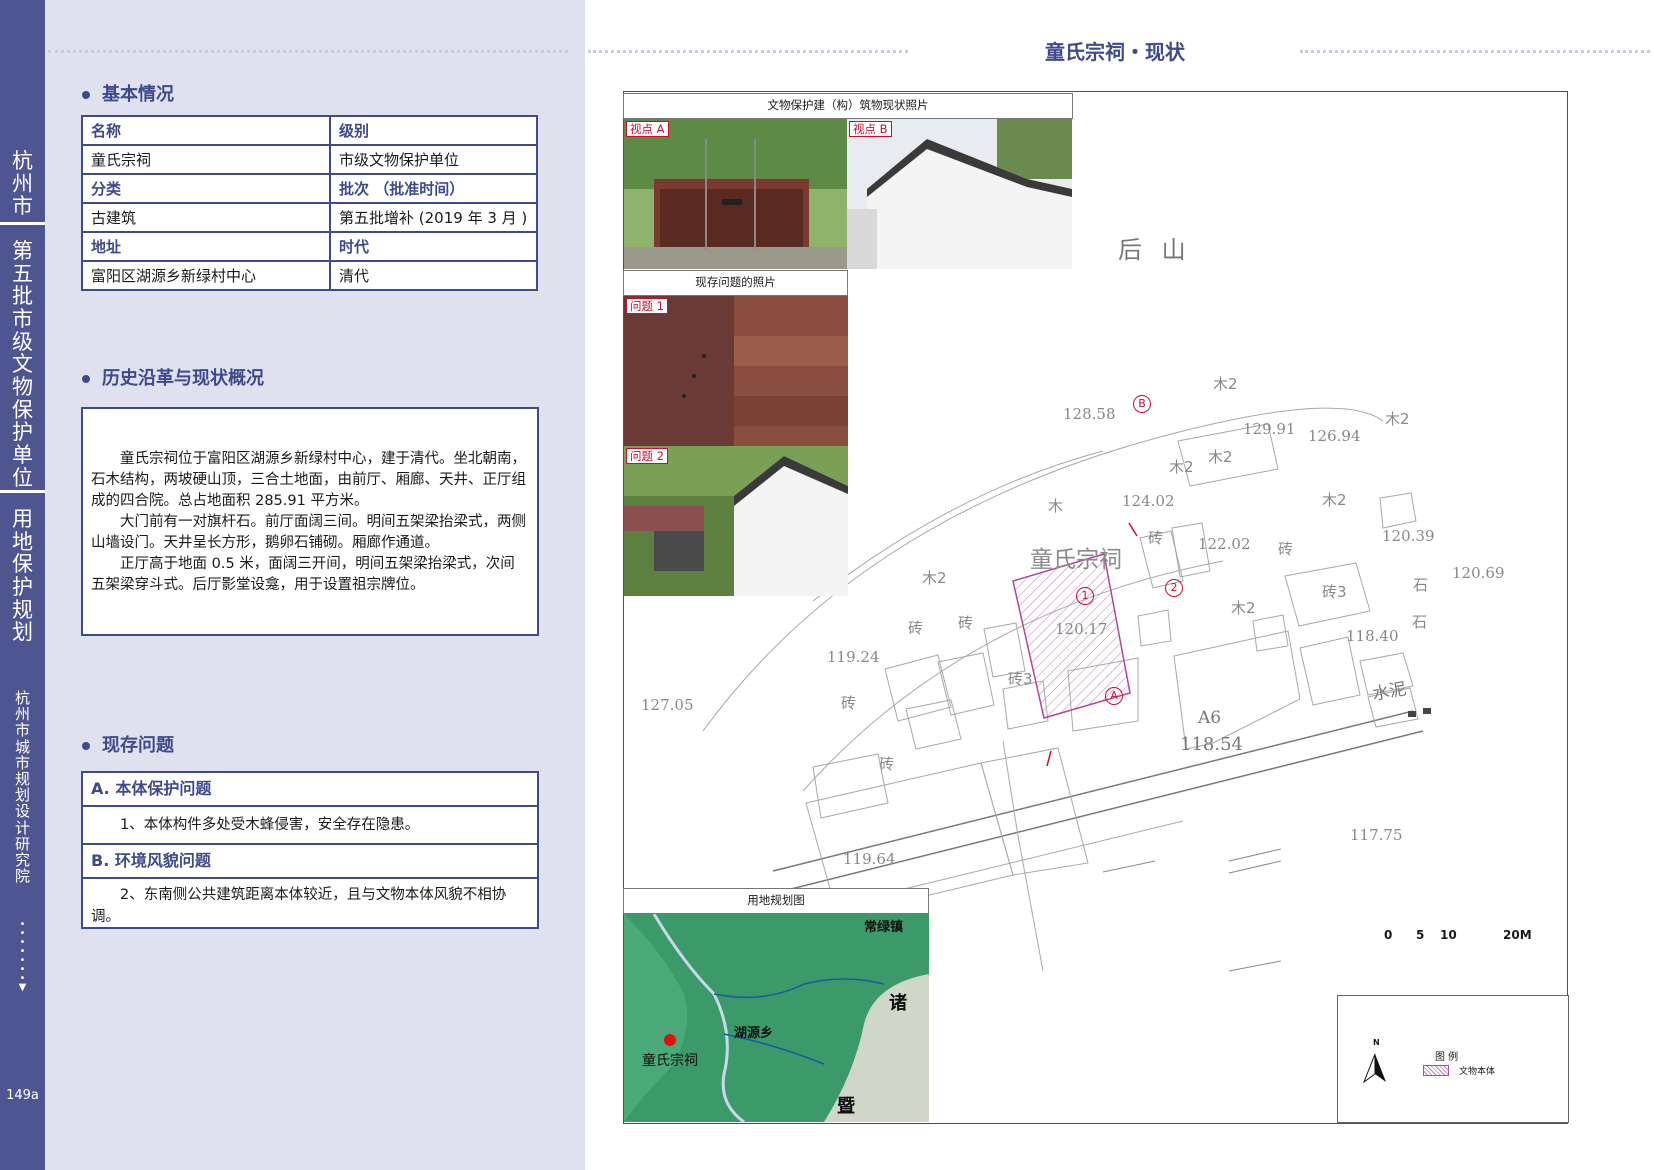  What do you see at coordinates (22, 387) in the screenshot?
I see `sidebar-char: 物` at bounding box center [22, 387].